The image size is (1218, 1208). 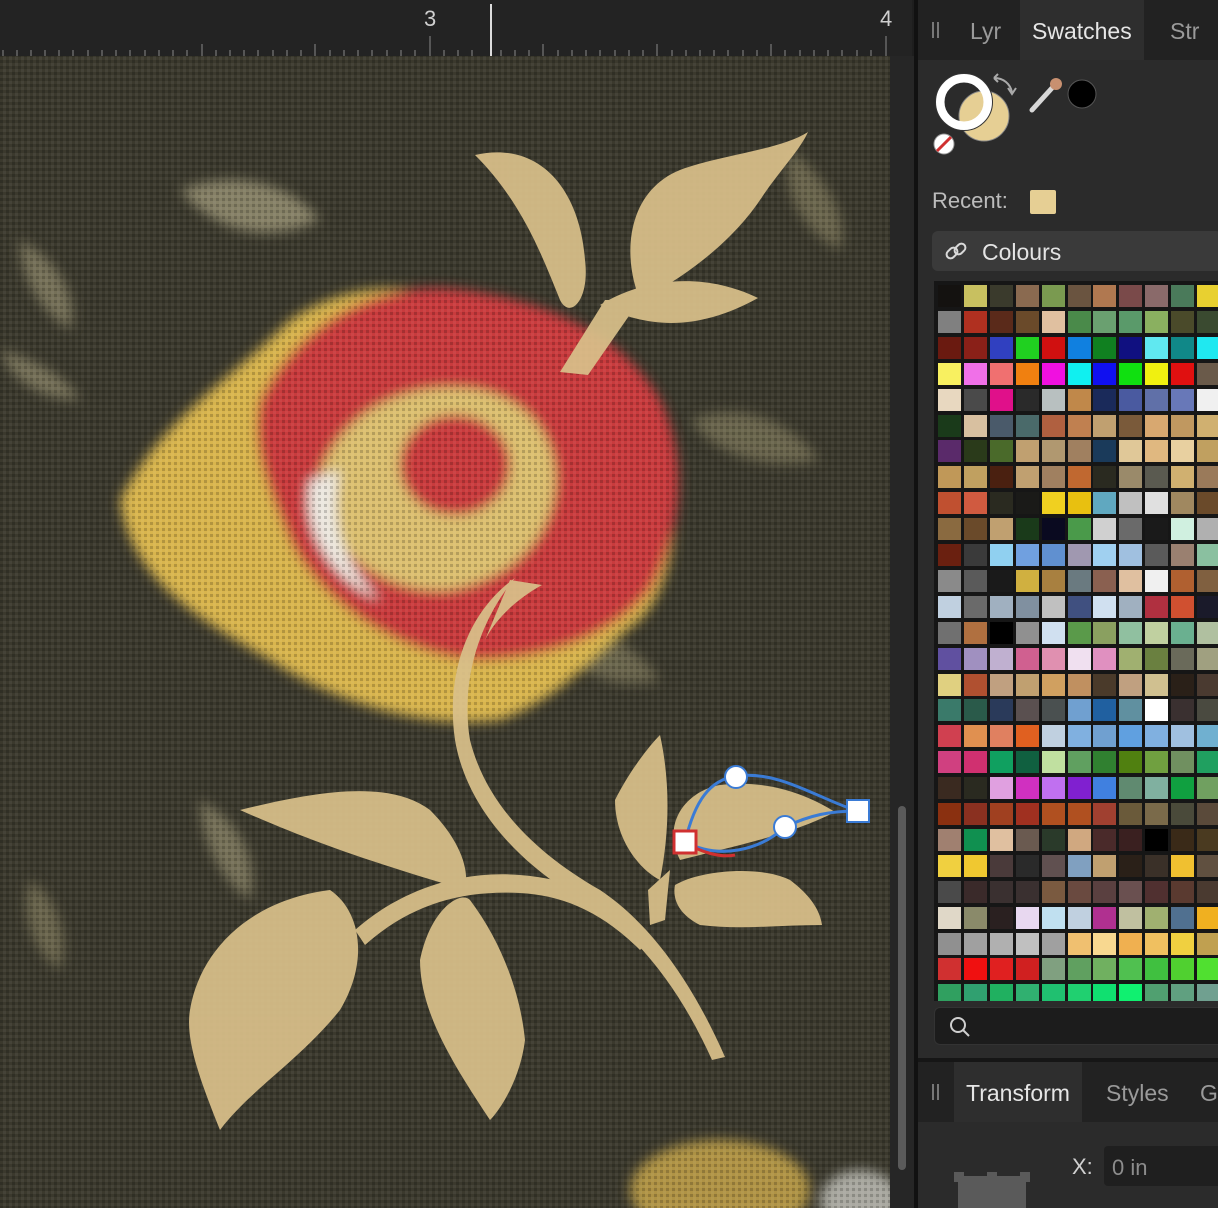 I want to click on tab-styles: Styles, so click(x=1137, y=1092).